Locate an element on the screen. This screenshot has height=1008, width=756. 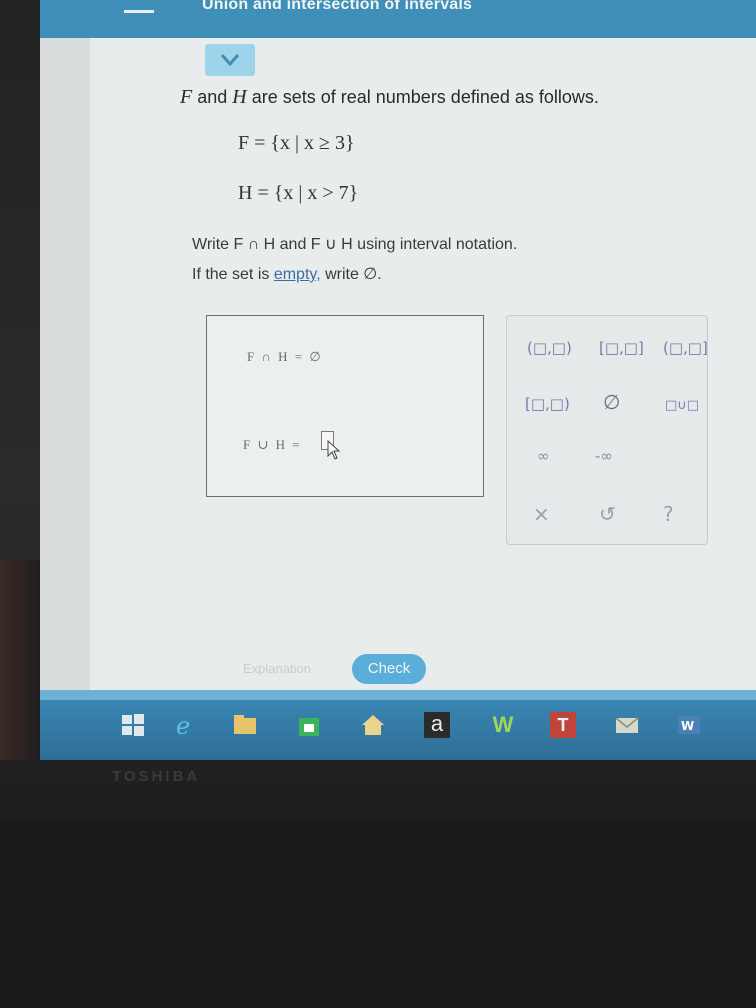
windows-start-icon is located at coordinates (133, 725).